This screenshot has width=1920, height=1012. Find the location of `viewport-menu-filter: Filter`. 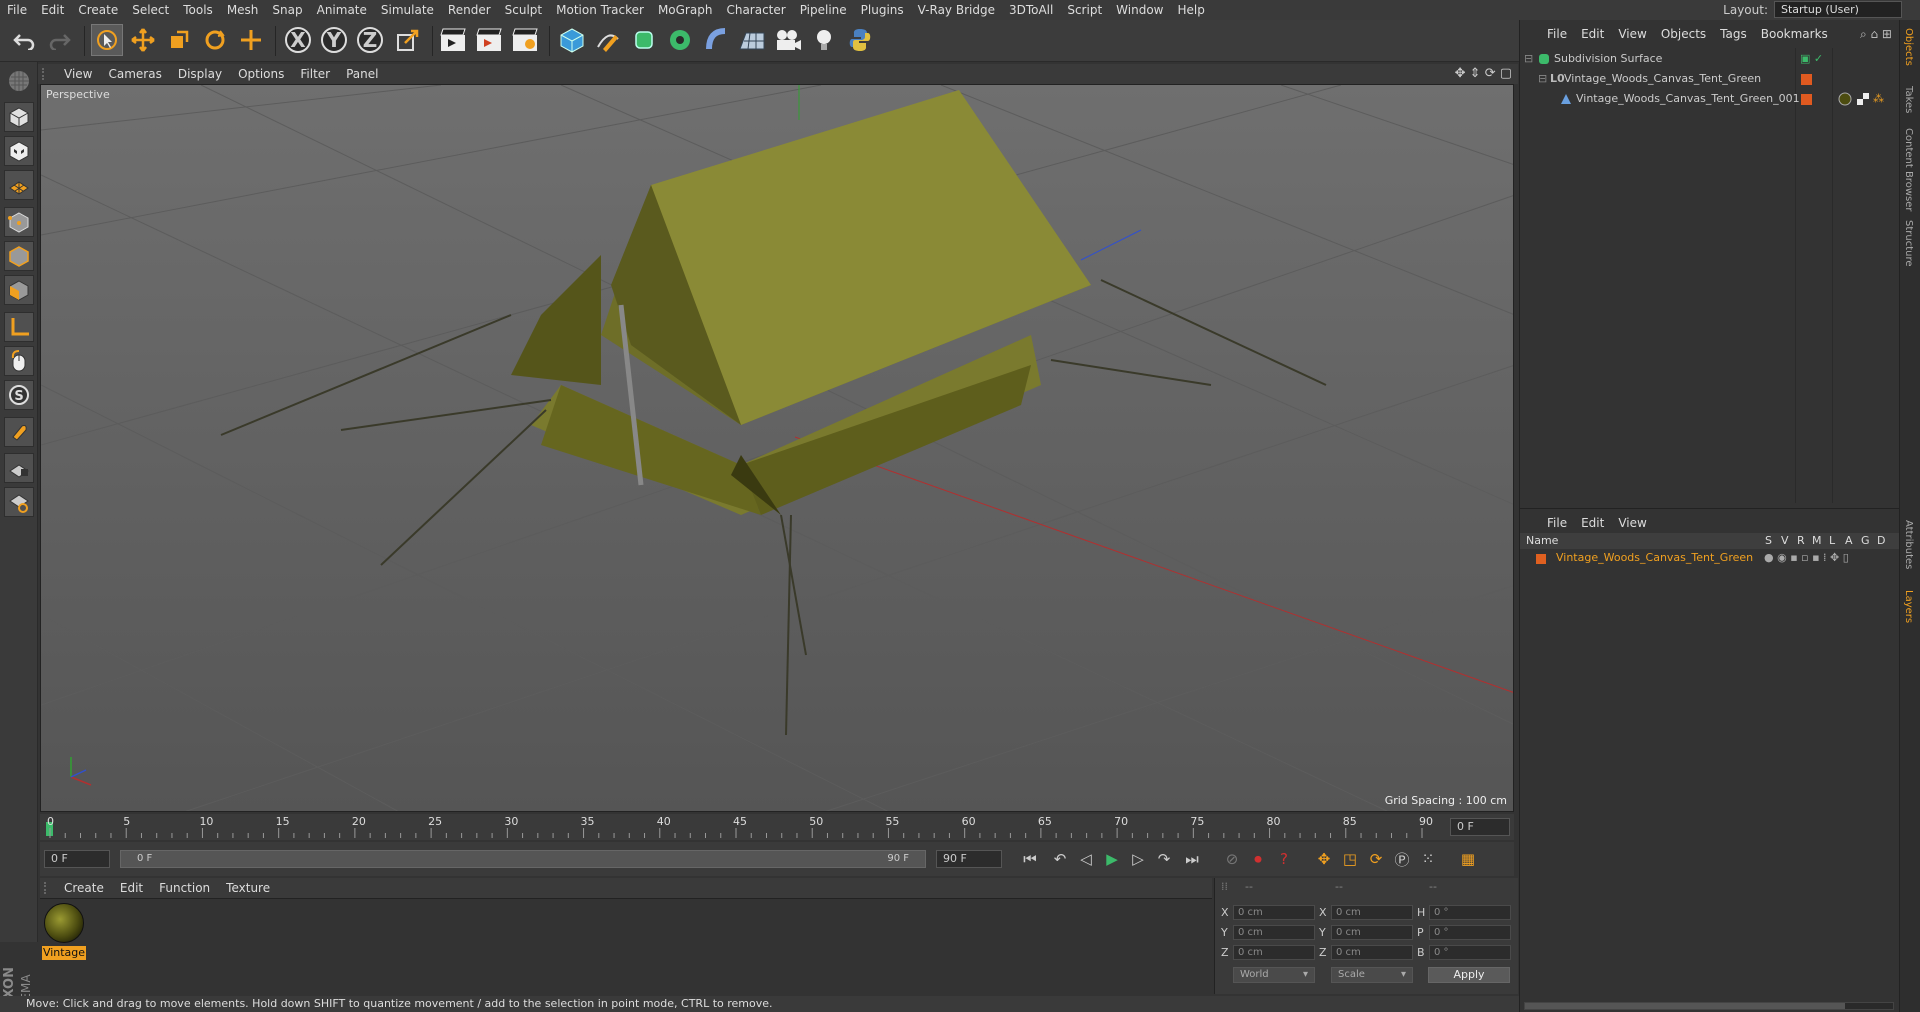

viewport-menu-filter: Filter is located at coordinates (315, 74).